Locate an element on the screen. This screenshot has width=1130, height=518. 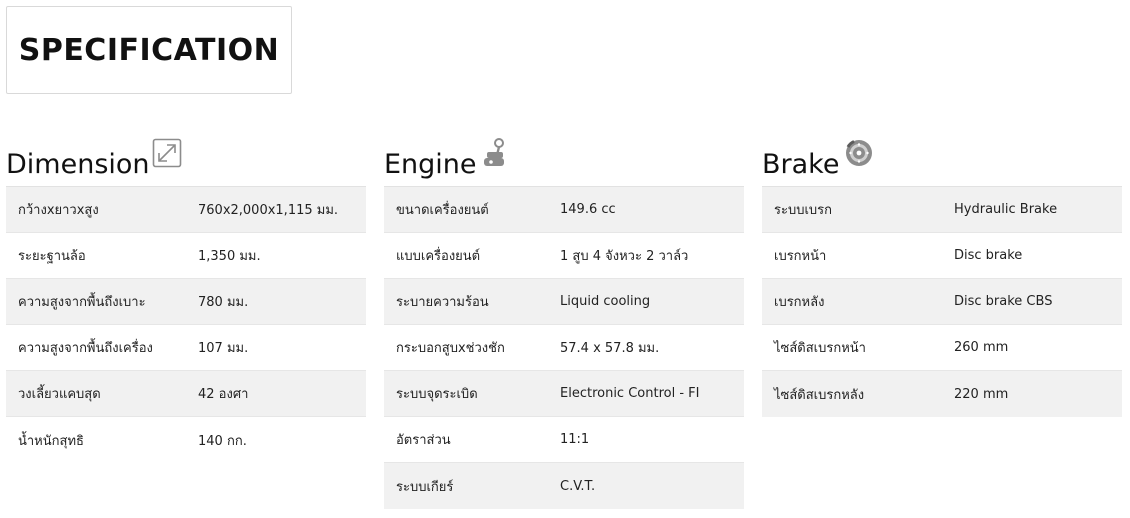
table-row: ระยะฐานล้อ 1,350 มม. is located at coordinates (186, 256).